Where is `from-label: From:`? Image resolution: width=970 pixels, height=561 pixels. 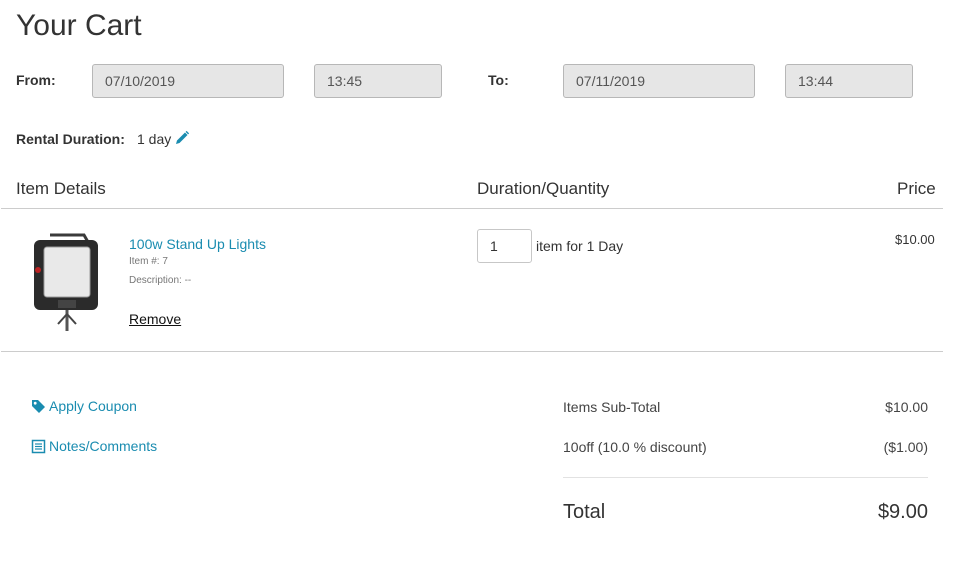 from-label: From: is located at coordinates (36, 80).